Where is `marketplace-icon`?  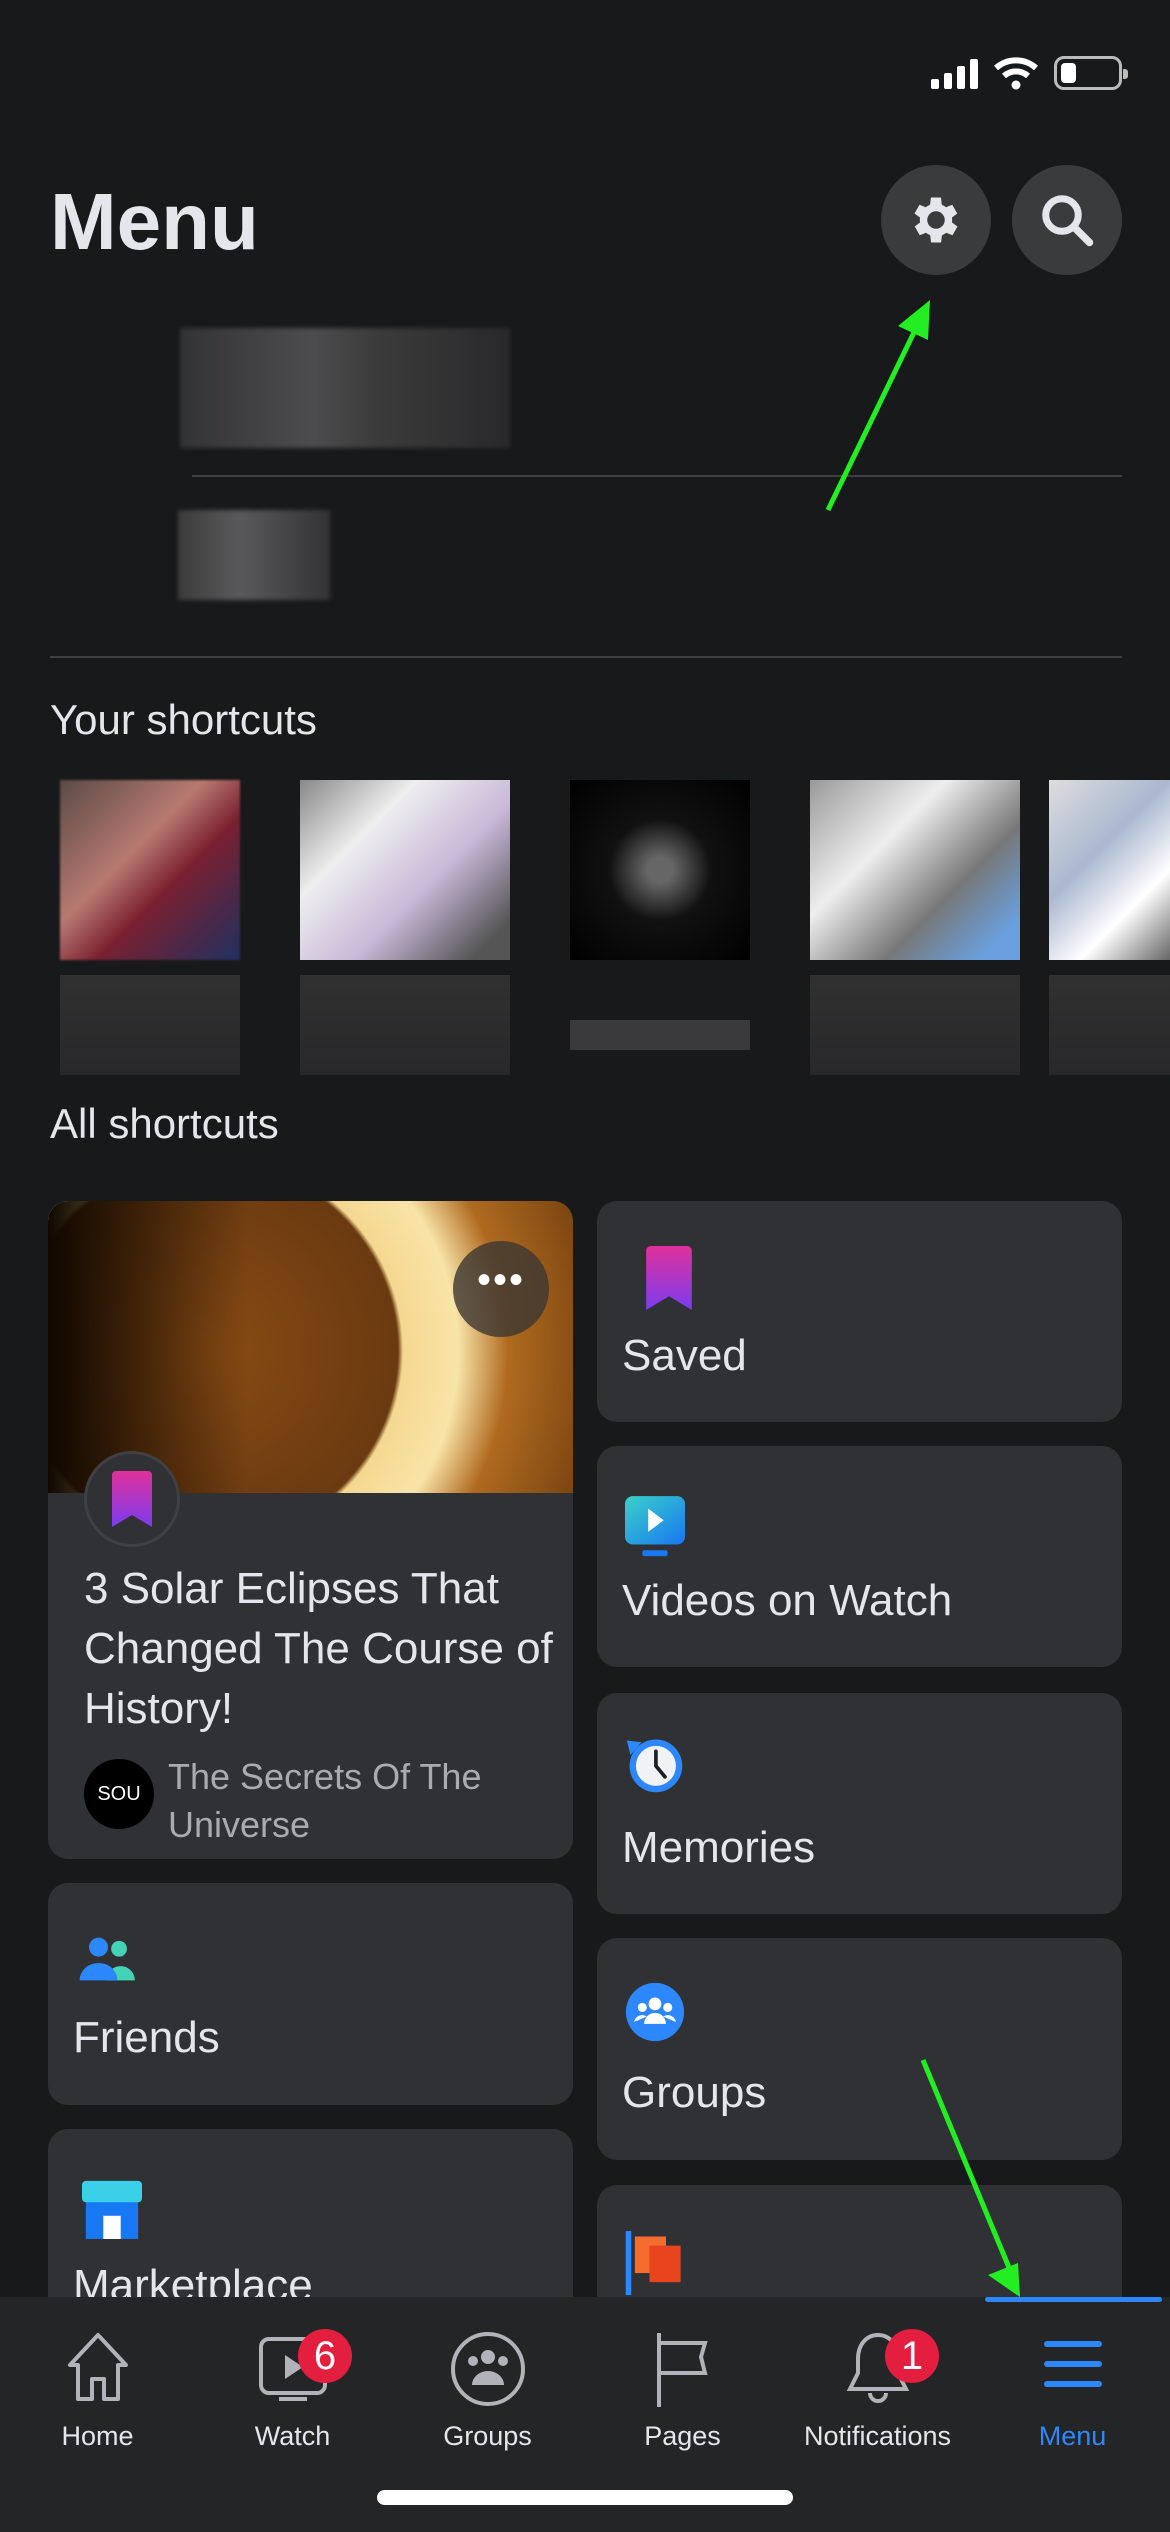
marketplace-icon is located at coordinates (112, 2209).